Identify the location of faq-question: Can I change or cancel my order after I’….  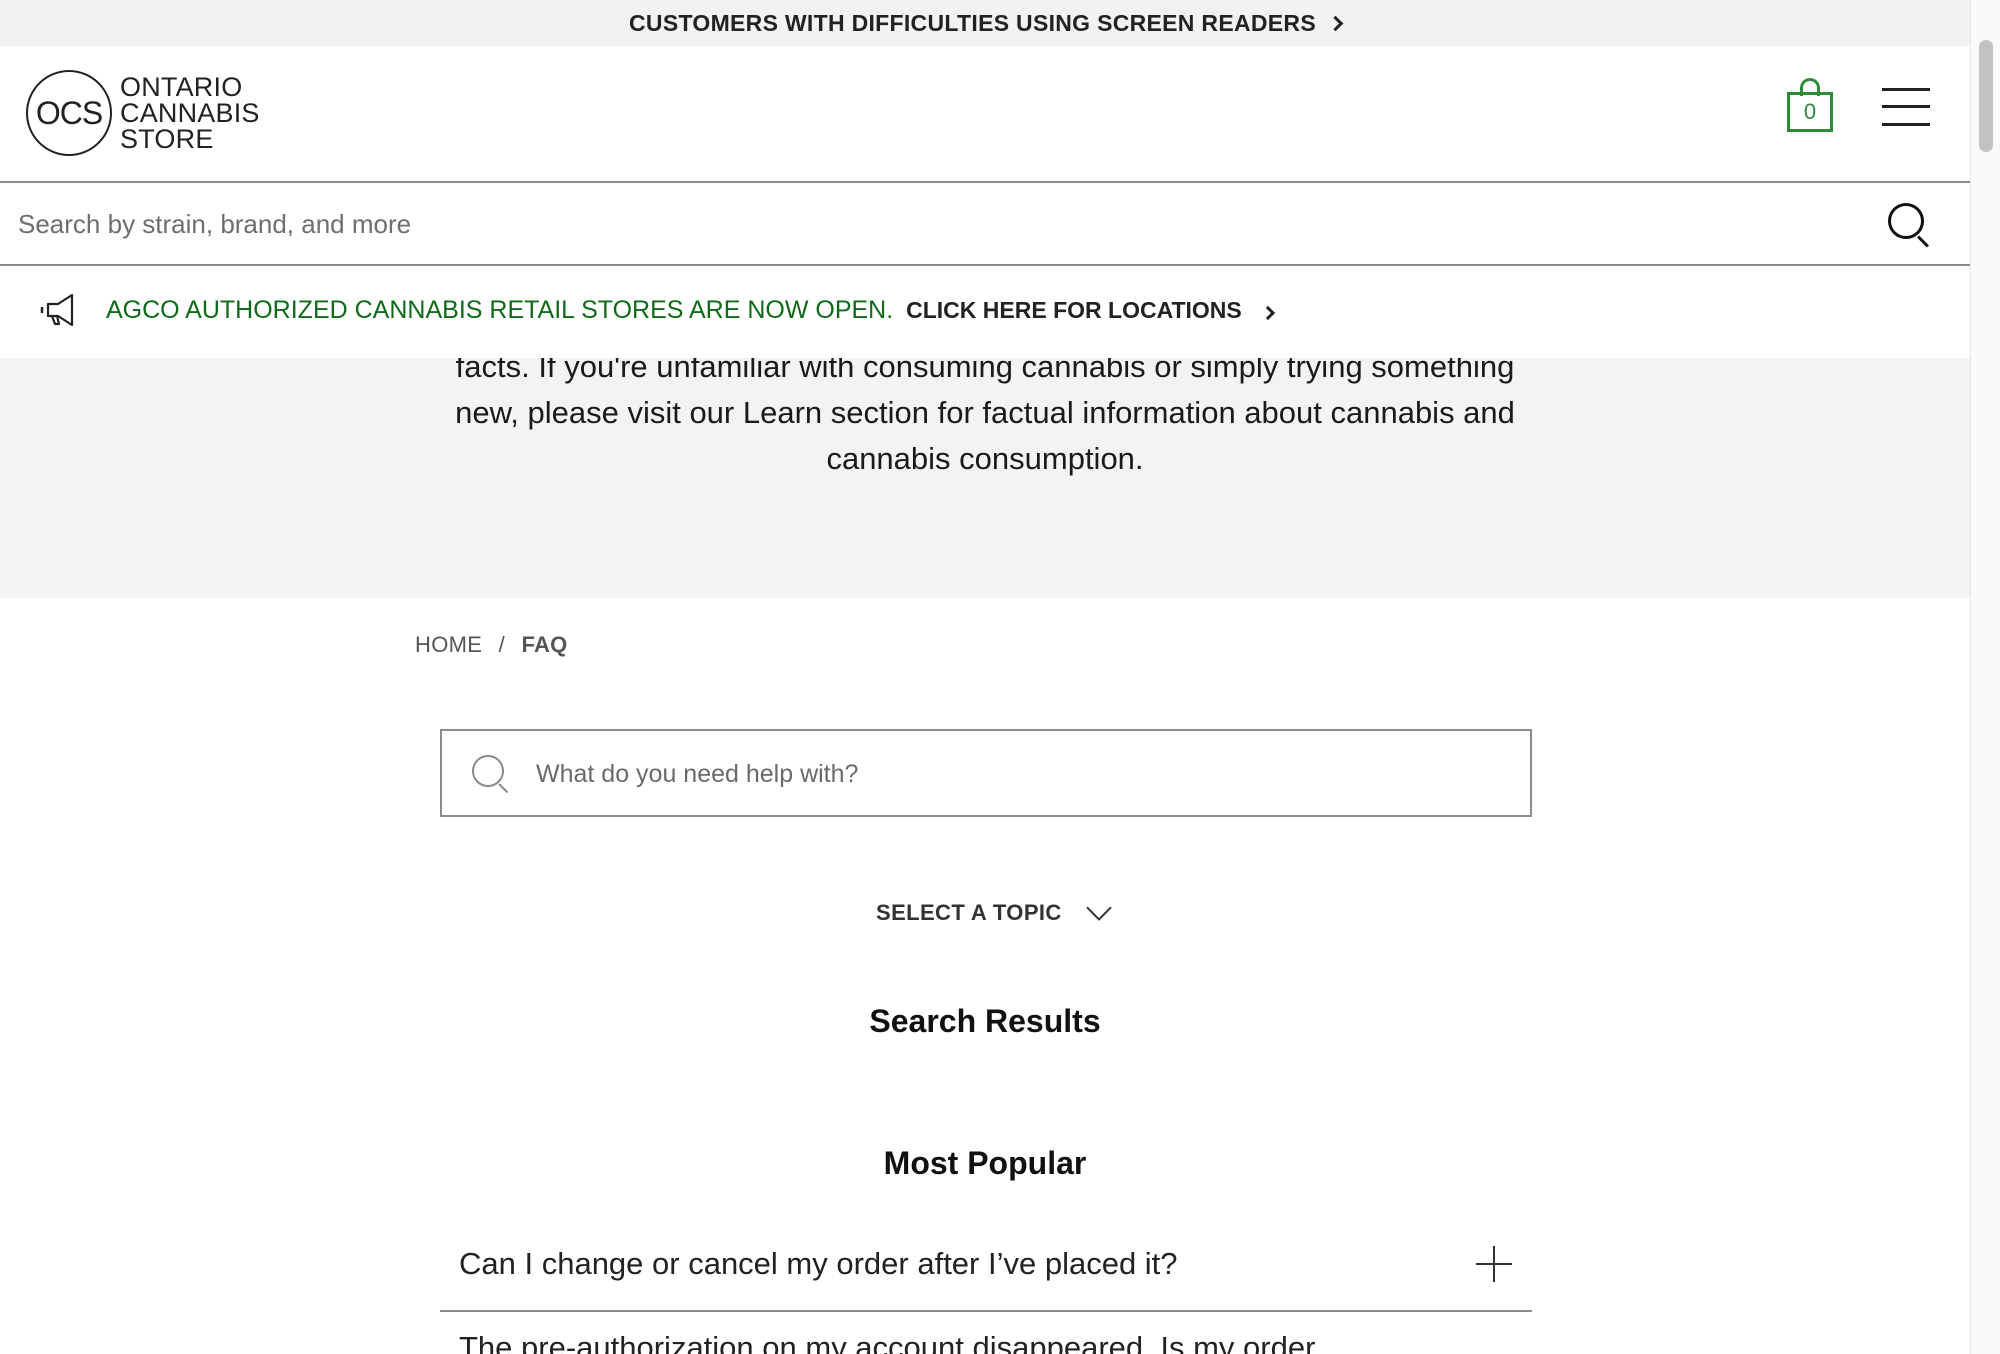
(818, 1263).